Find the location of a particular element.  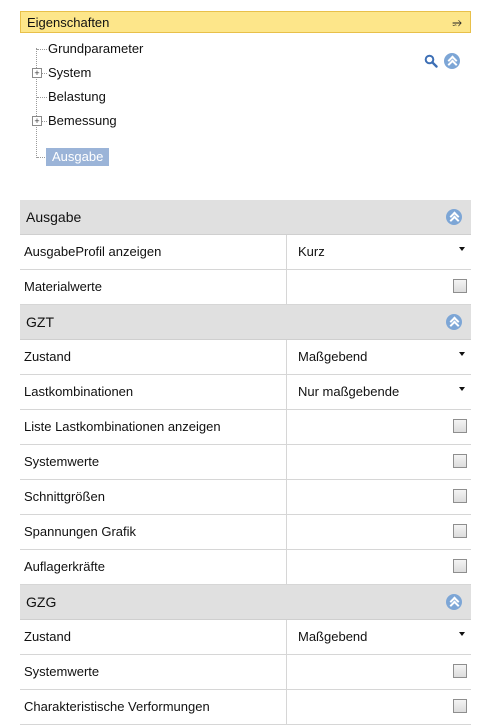

tree-item-system: System is located at coordinates (69, 73).